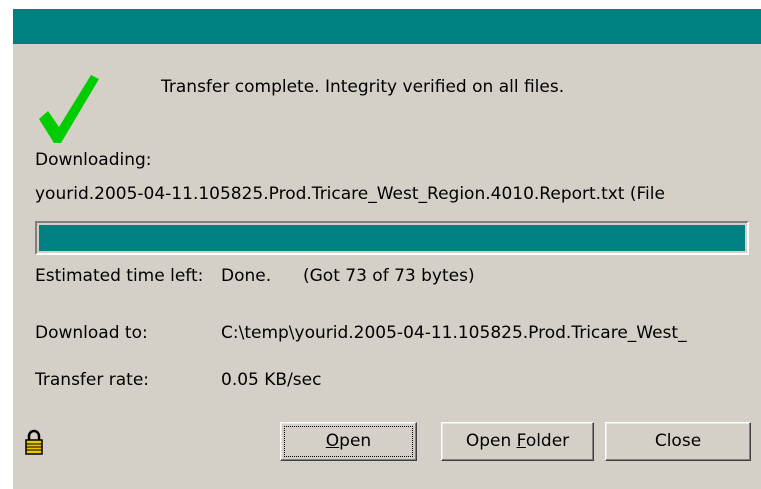 The width and height of the screenshot is (761, 489). I want to click on download-to-label: Download to:, so click(91, 333).